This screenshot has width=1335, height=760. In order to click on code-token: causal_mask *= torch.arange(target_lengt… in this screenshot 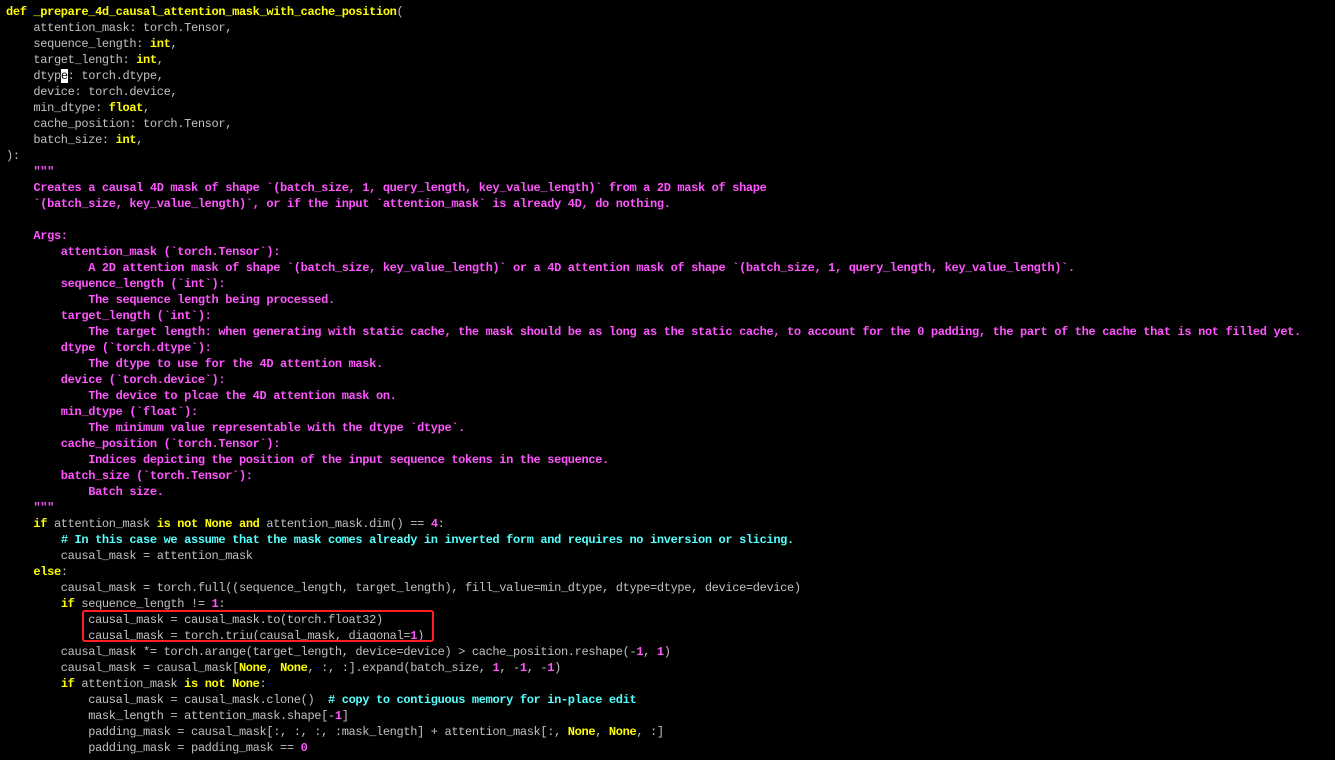, I will do `click(321, 652)`.